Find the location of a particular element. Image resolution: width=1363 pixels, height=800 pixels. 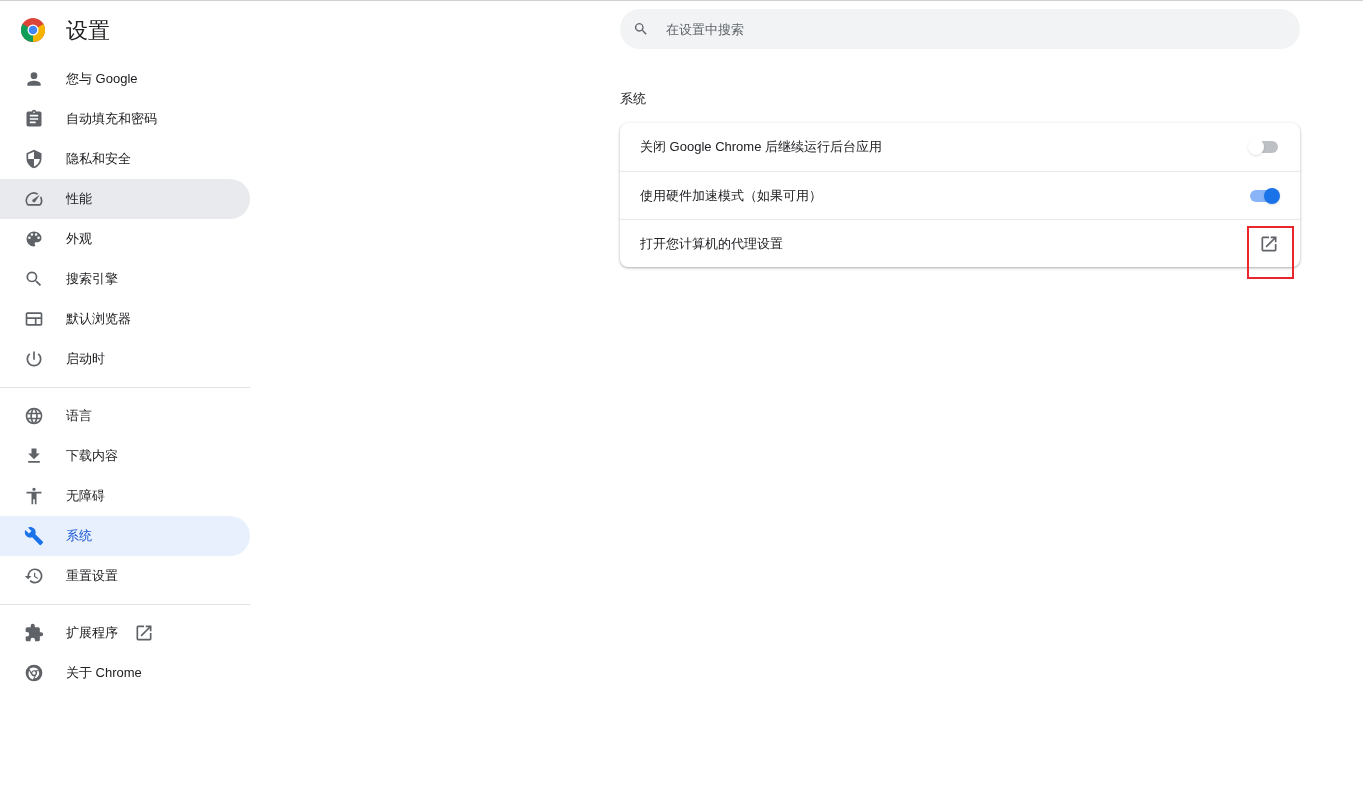

sidebar-item: 您与 Google is located at coordinates (125, 79).